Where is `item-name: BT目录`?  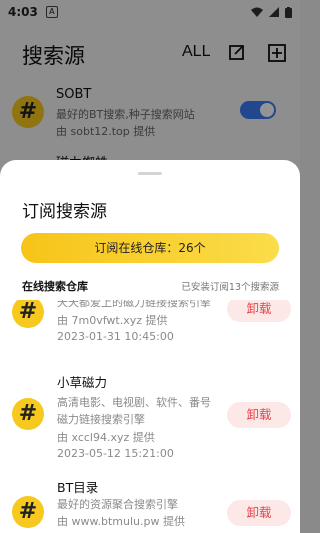
item-name: BT目录 is located at coordinates (78, 487).